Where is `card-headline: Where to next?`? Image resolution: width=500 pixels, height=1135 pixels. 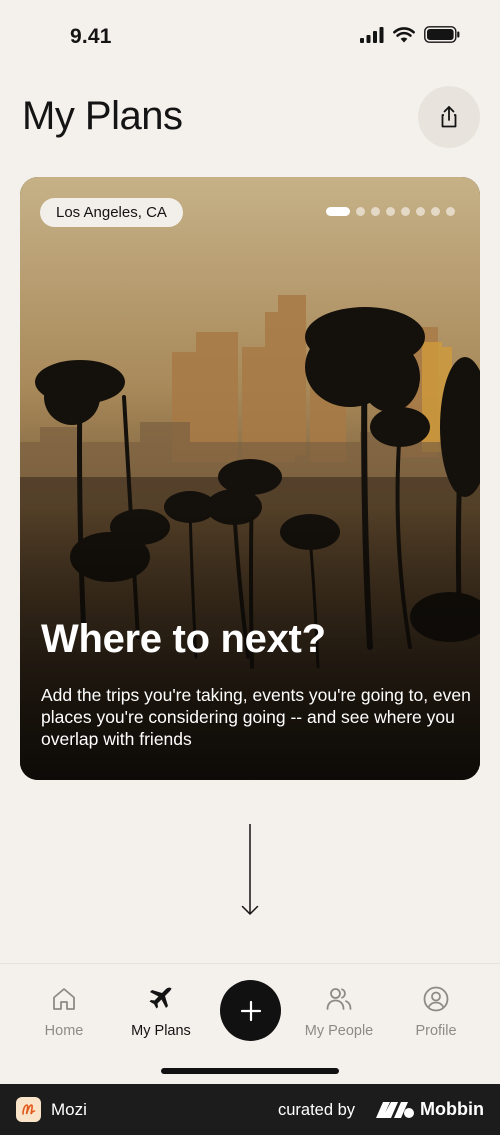 card-headline: Where to next? is located at coordinates (183, 639).